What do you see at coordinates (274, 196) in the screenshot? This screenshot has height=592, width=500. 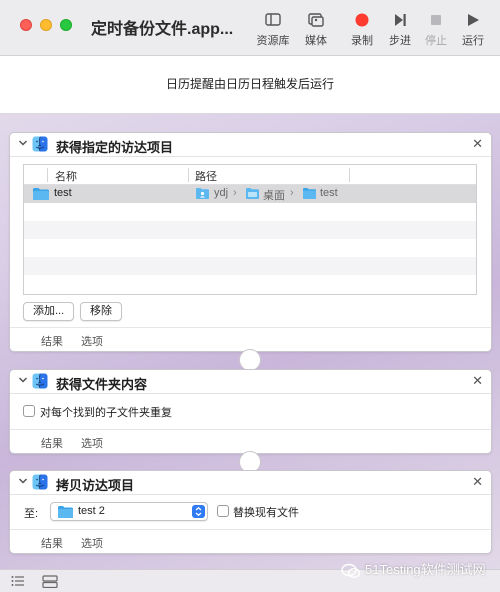 I see `path-segment: 桌面` at bounding box center [274, 196].